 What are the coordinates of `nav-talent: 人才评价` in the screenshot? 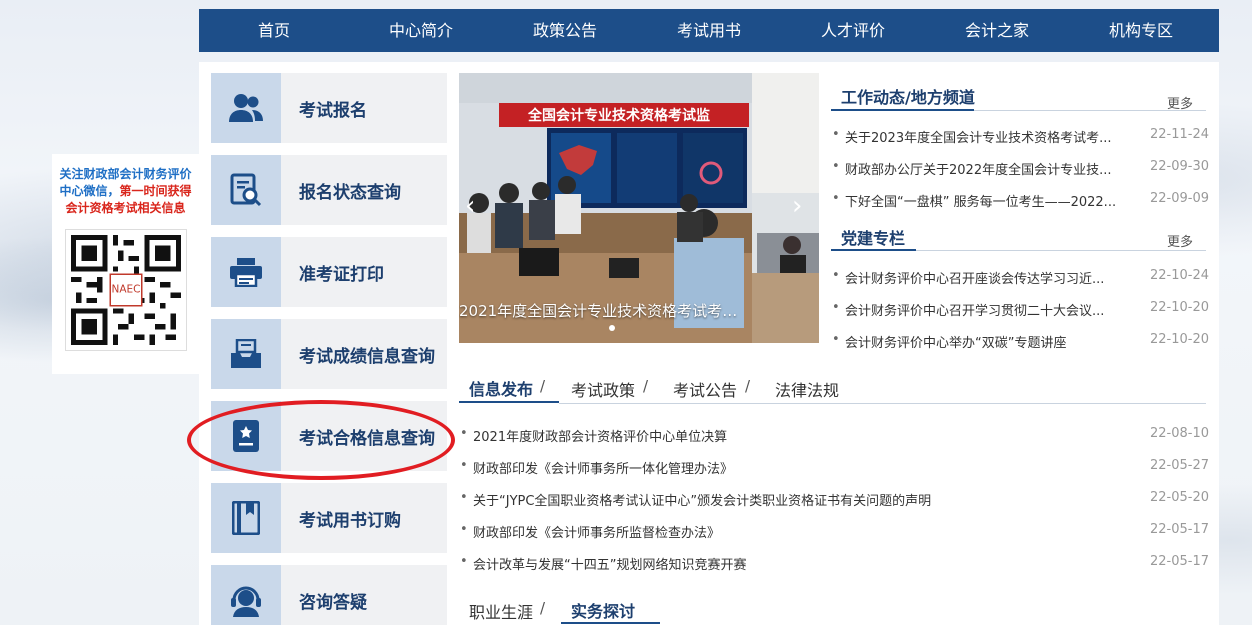 It's located at (853, 30).